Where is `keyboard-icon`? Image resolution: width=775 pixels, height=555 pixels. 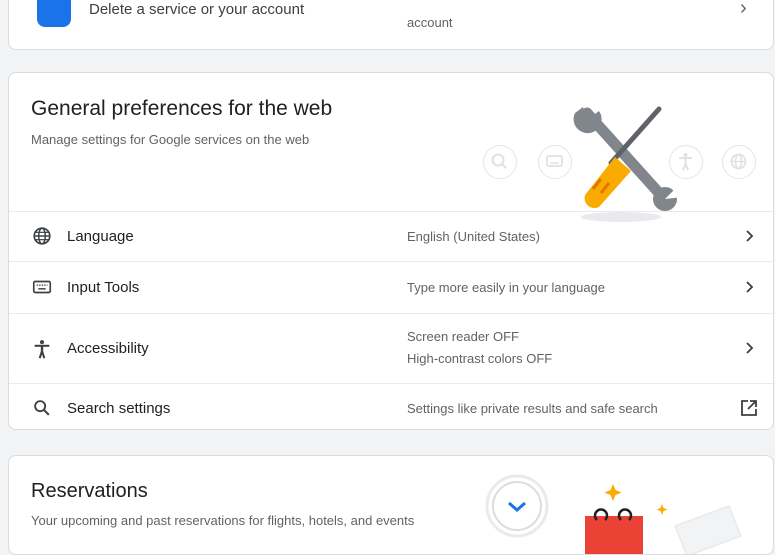 keyboard-icon is located at coordinates (42, 287).